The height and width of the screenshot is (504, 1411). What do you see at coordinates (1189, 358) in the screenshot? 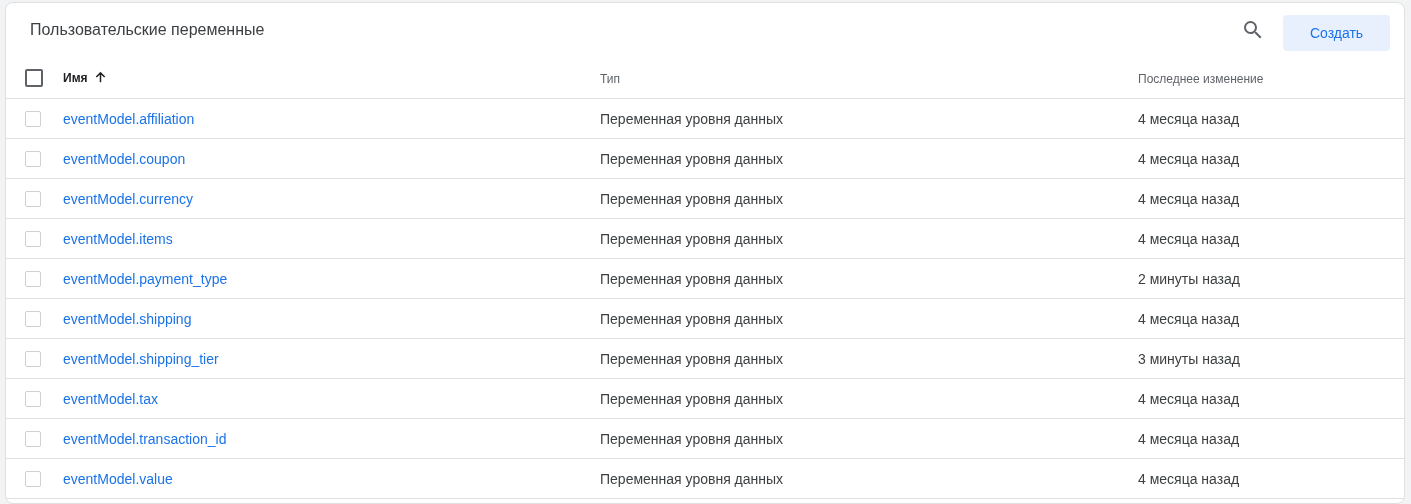
I see `table-cell: 3 минуты назад` at bounding box center [1189, 358].